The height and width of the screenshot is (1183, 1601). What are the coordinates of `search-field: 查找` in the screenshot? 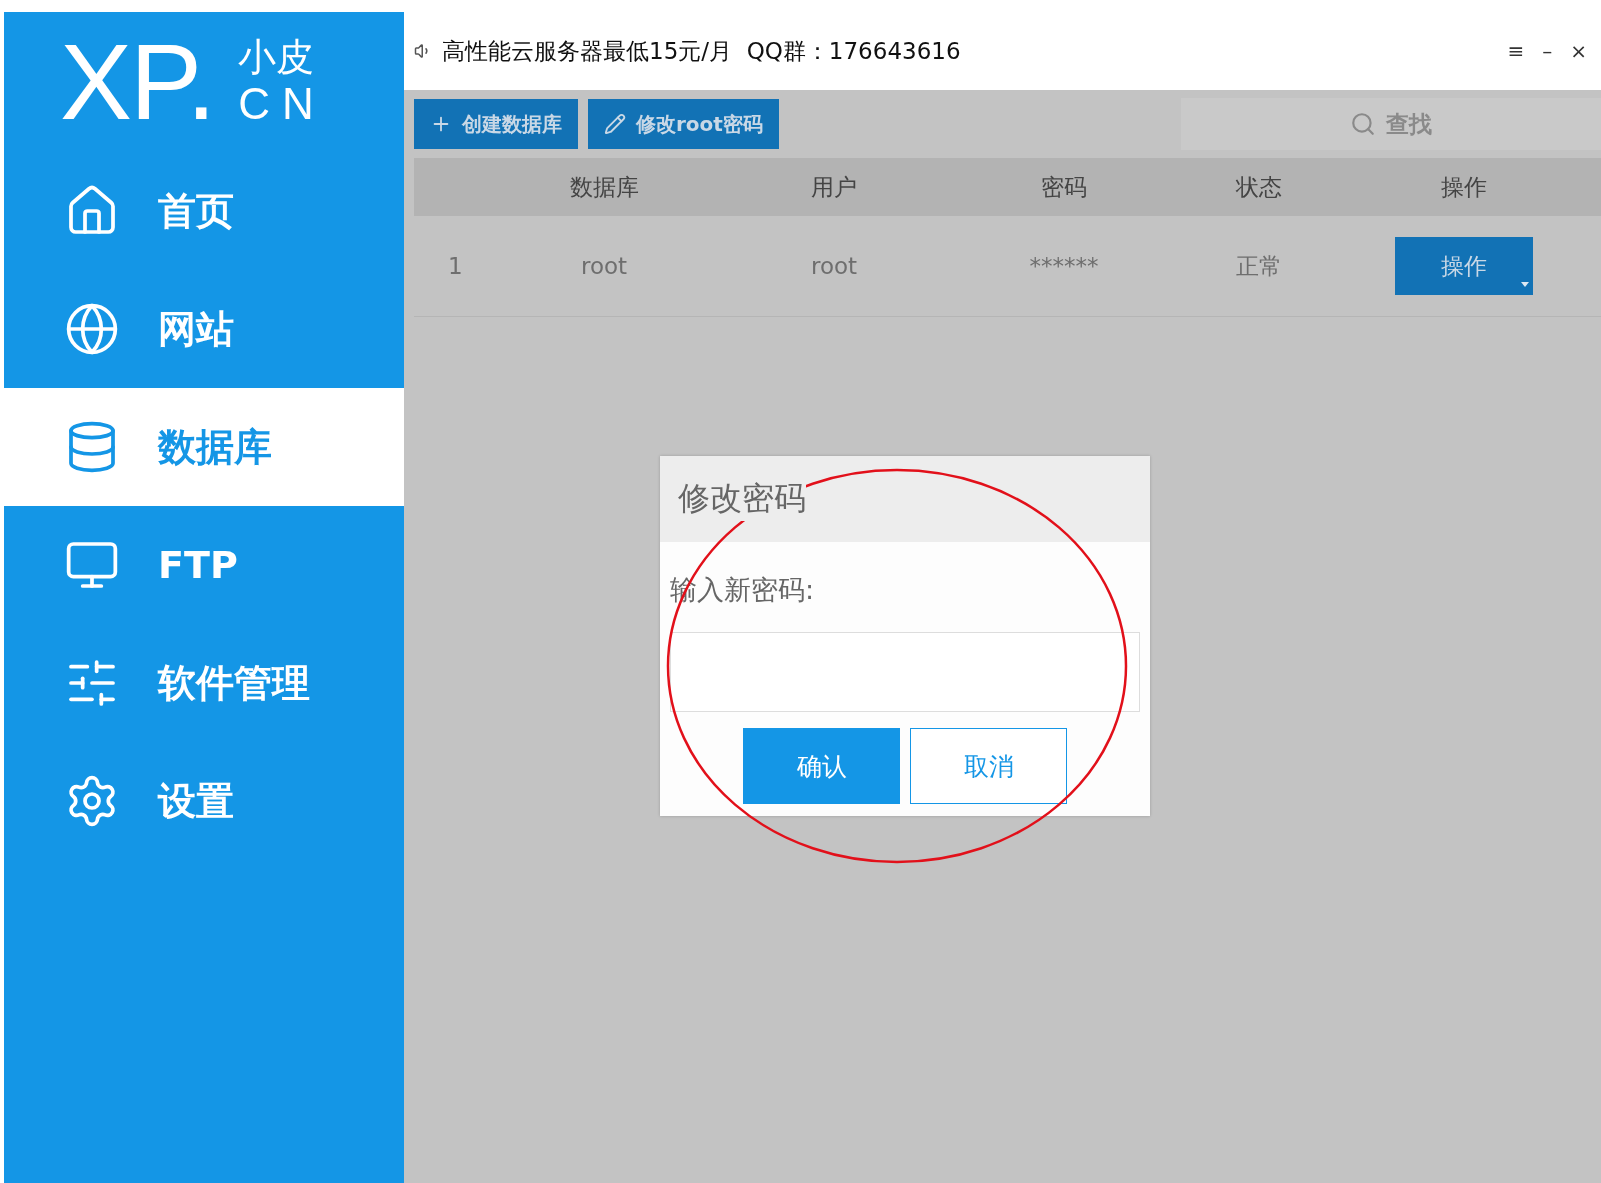 It's located at (1391, 124).